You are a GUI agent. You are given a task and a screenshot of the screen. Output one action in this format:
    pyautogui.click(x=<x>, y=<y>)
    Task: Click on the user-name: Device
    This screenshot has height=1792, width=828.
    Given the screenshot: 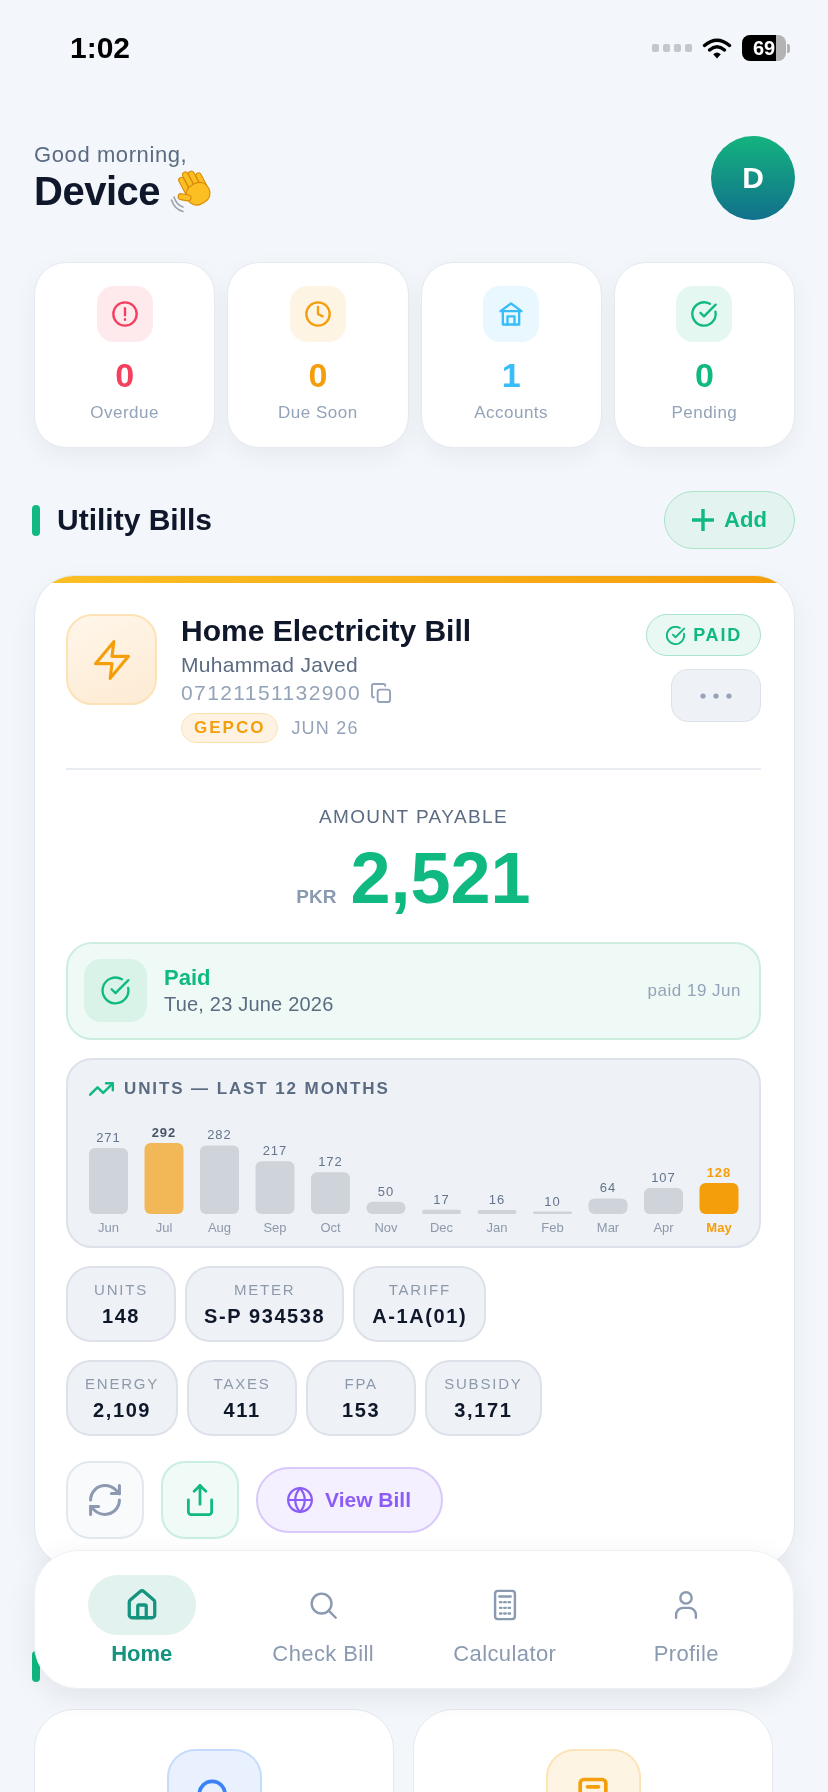 What is the action you would take?
    pyautogui.click(x=97, y=191)
    